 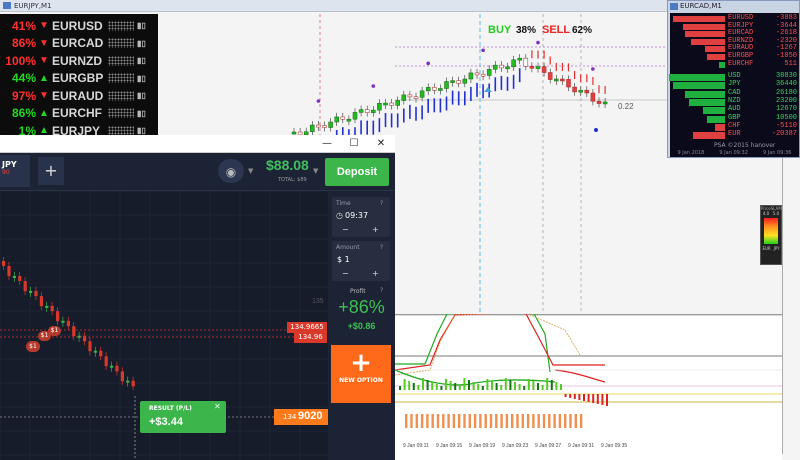 What do you see at coordinates (416, 446) in the screenshot?
I see `time-label: 9 Jan 09:11` at bounding box center [416, 446].